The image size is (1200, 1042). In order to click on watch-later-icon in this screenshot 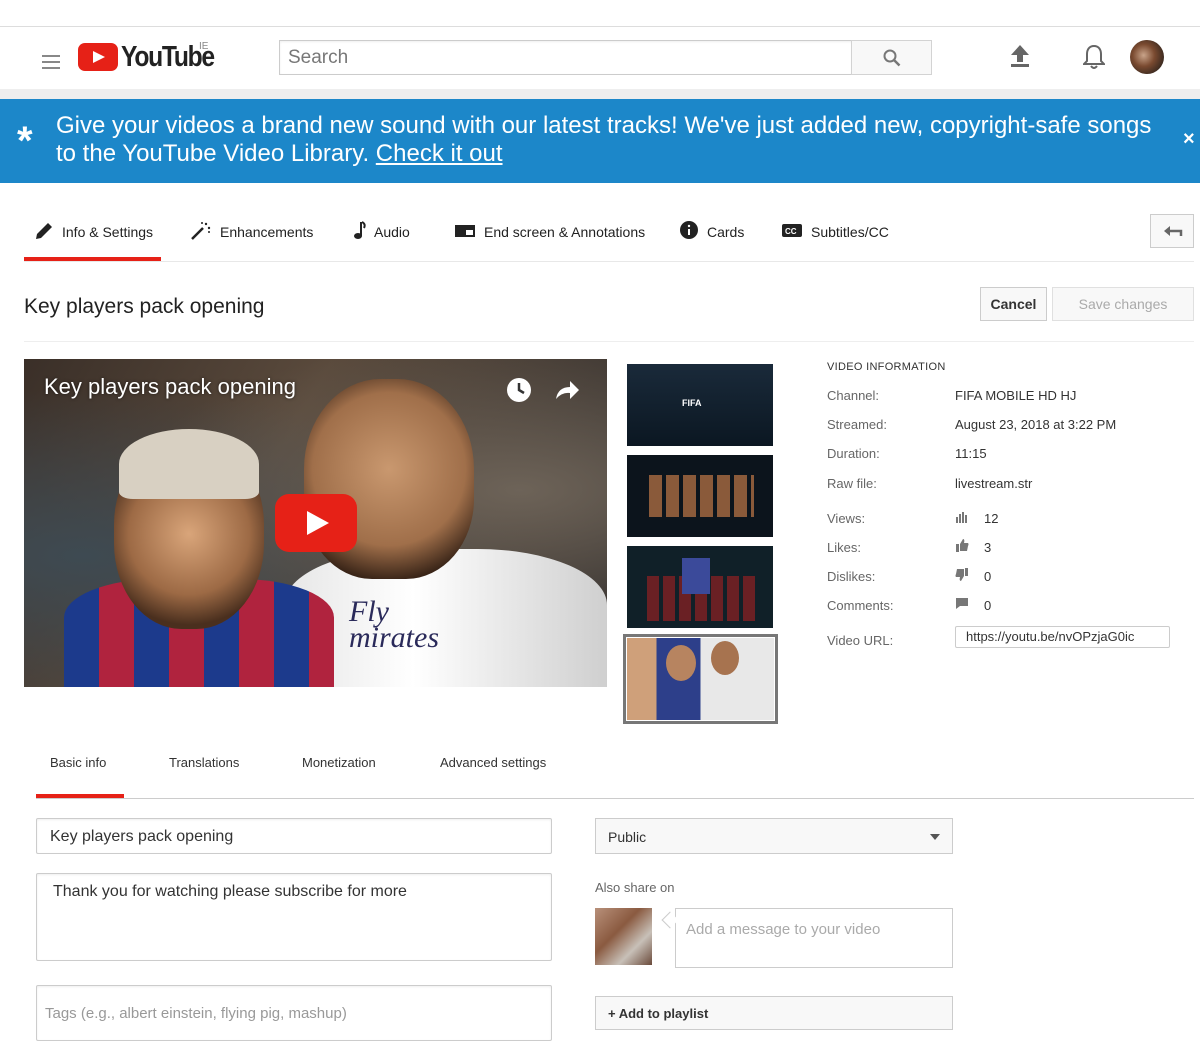, I will do `click(519, 390)`.